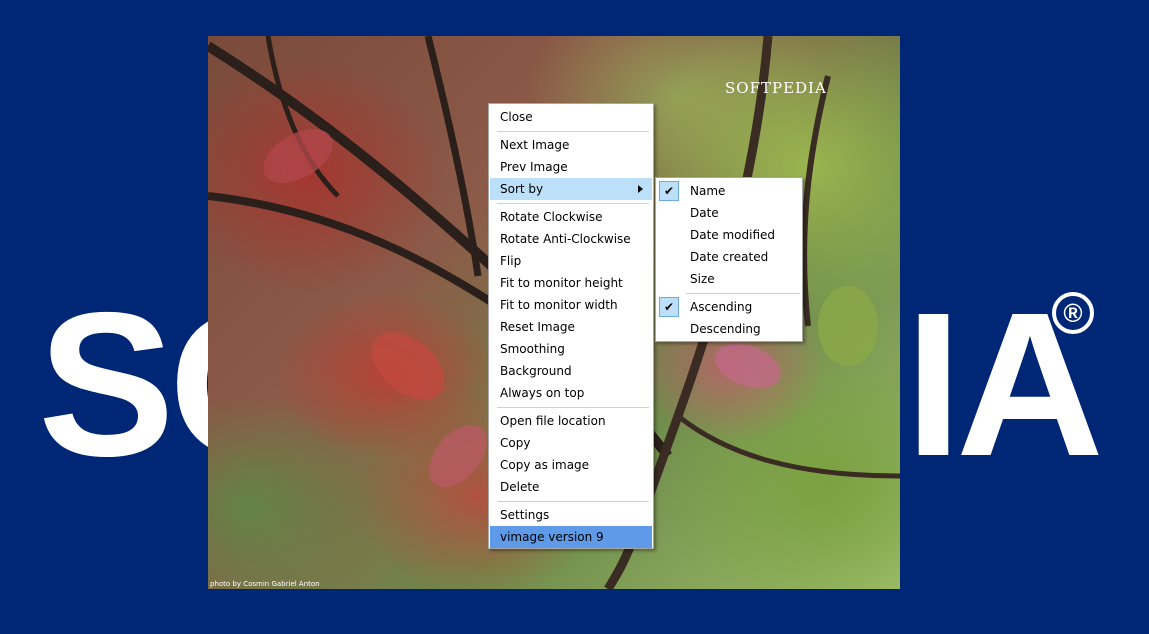 Image resolution: width=1149 pixels, height=634 pixels. I want to click on sort-option-label: Date modified, so click(733, 235).